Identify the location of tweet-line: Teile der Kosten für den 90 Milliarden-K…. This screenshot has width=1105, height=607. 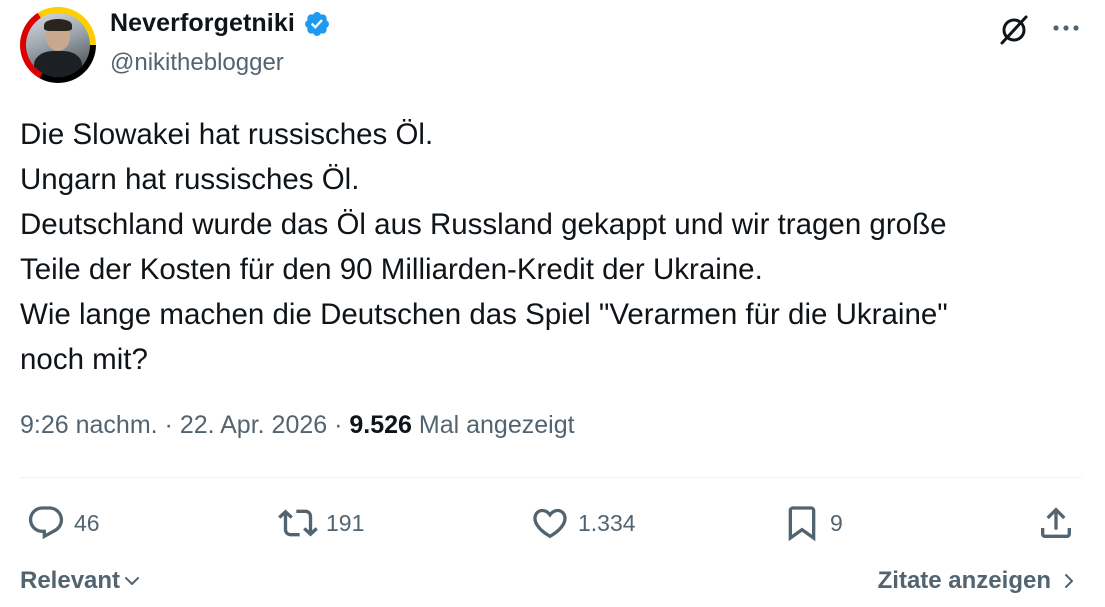
(391, 269).